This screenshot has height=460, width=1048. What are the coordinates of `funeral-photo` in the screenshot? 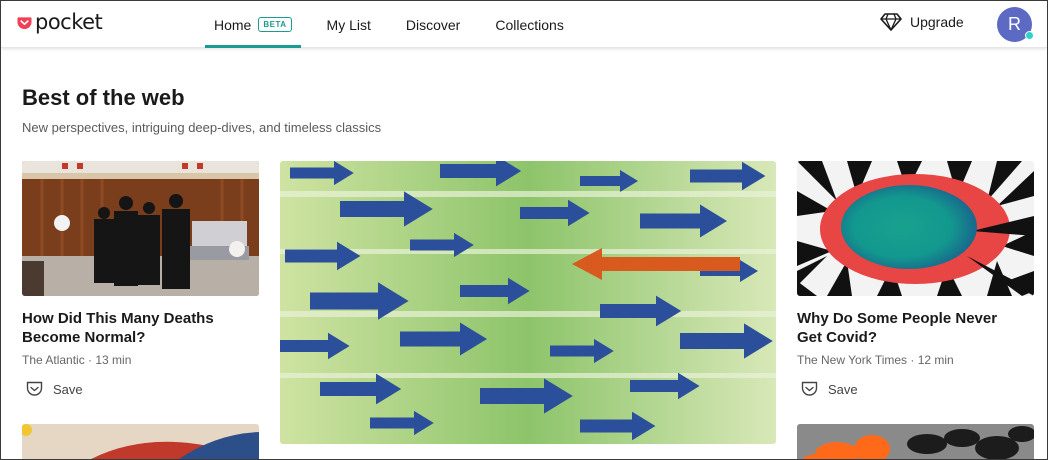 It's located at (140, 228).